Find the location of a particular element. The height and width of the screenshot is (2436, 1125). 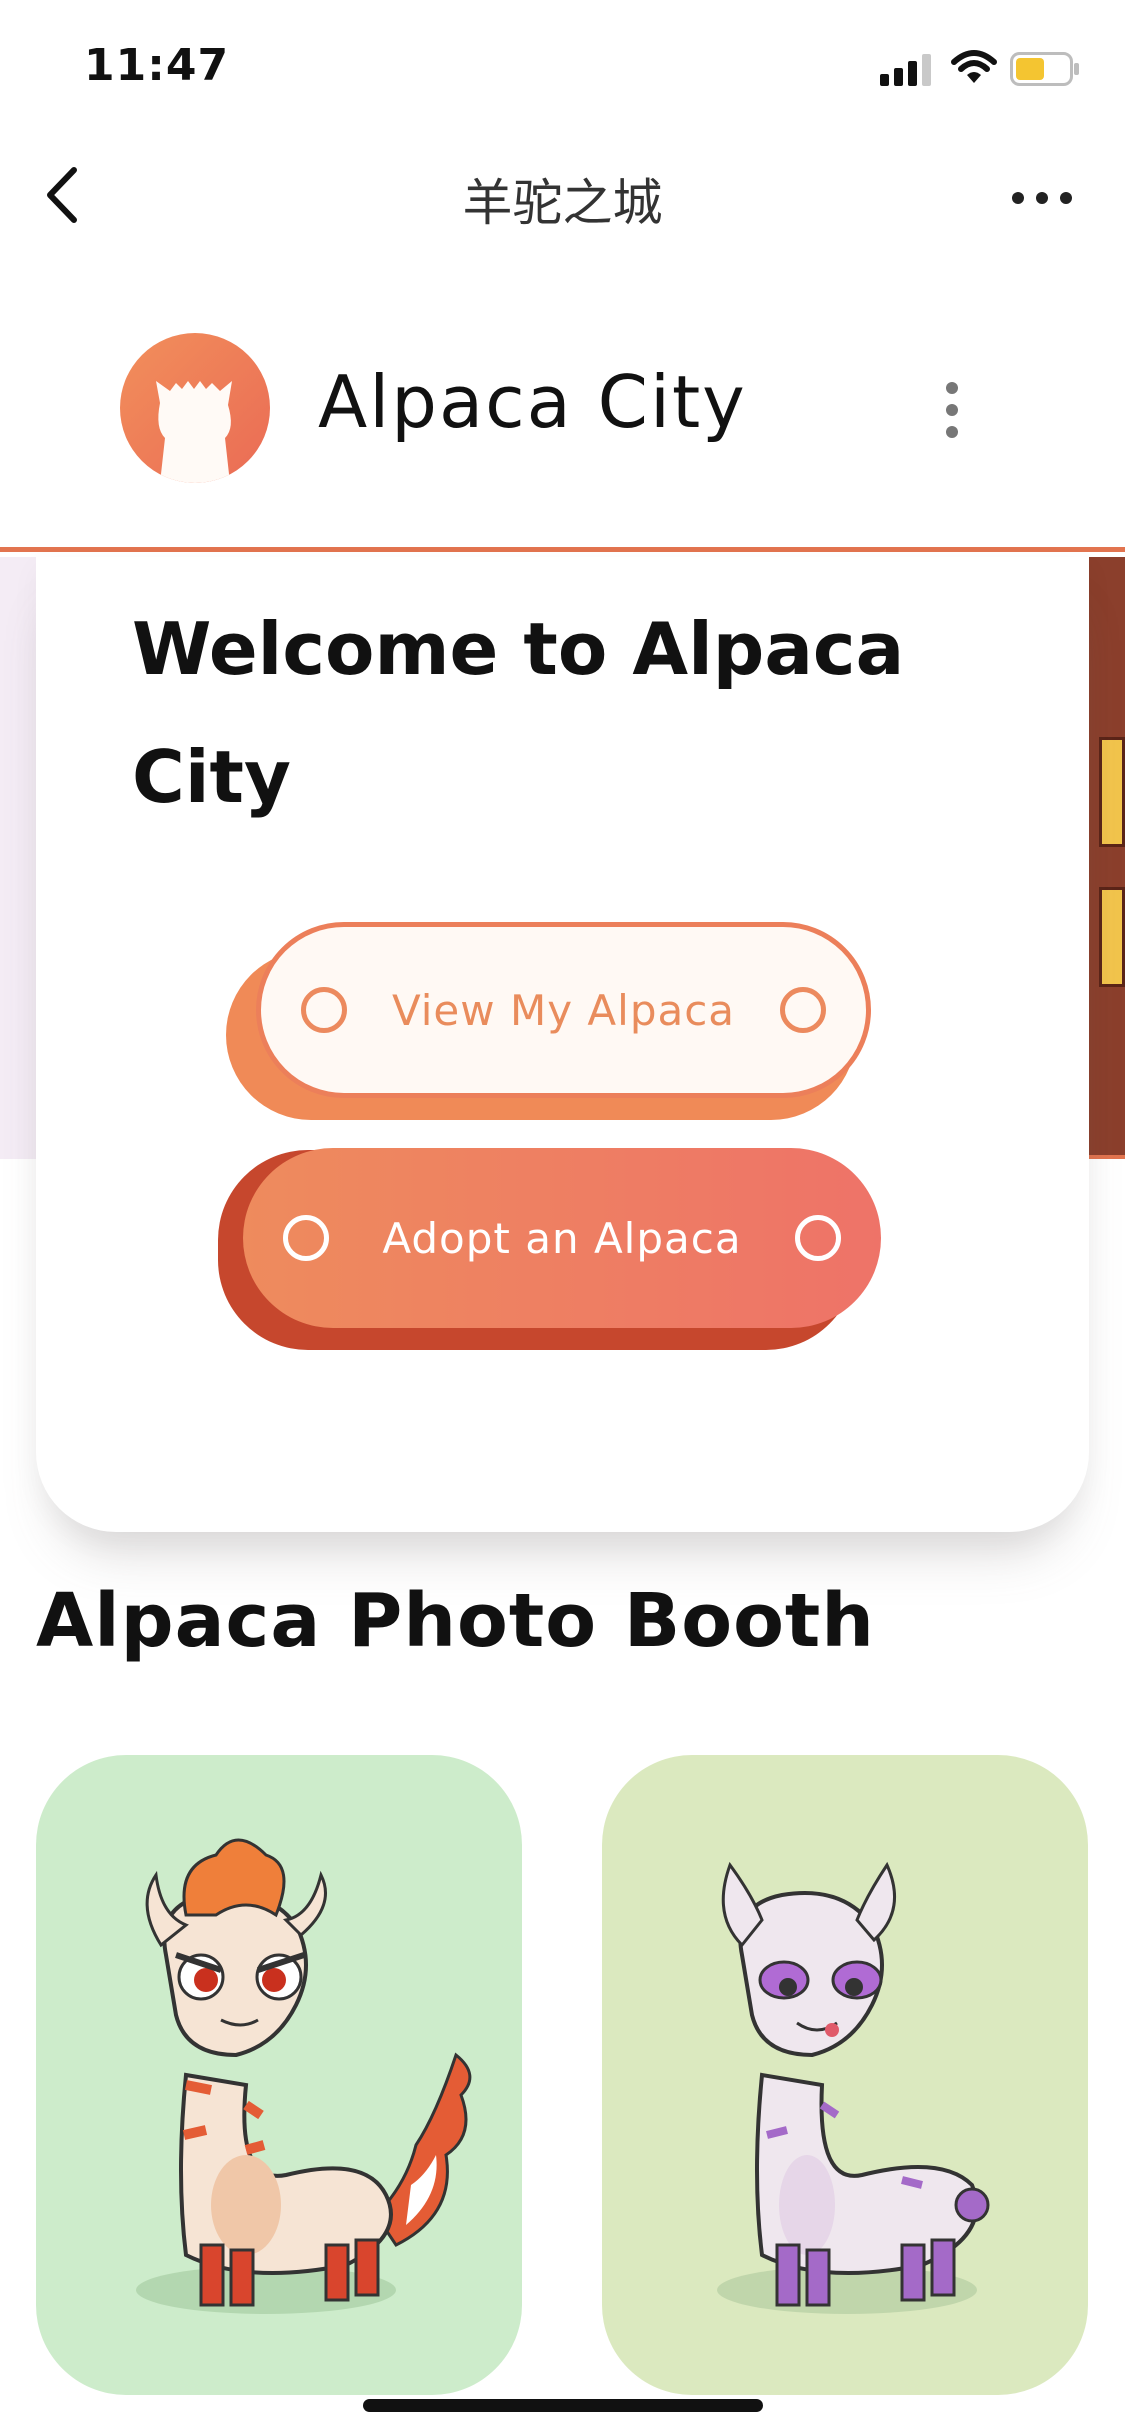

alpaca-red-icon is located at coordinates (304, 2076).